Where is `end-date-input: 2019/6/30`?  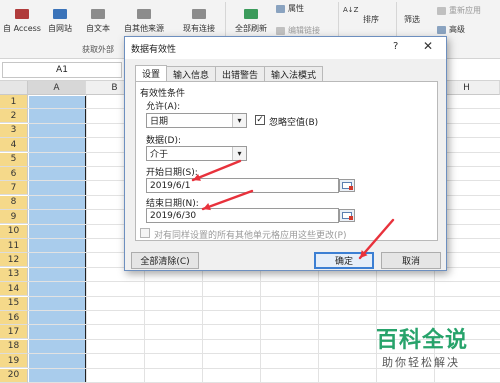 end-date-input: 2019/6/30 is located at coordinates (242, 215).